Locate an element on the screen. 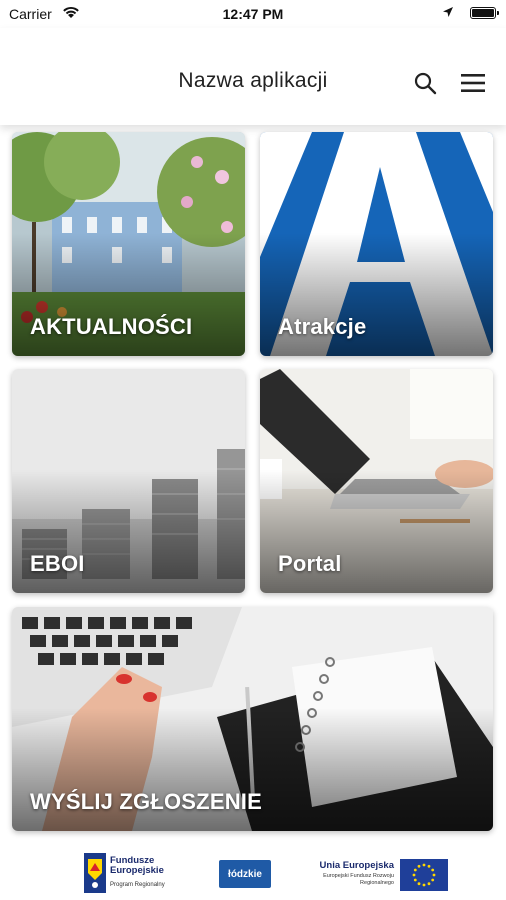  clock: 12:47 PM is located at coordinates (253, 14).